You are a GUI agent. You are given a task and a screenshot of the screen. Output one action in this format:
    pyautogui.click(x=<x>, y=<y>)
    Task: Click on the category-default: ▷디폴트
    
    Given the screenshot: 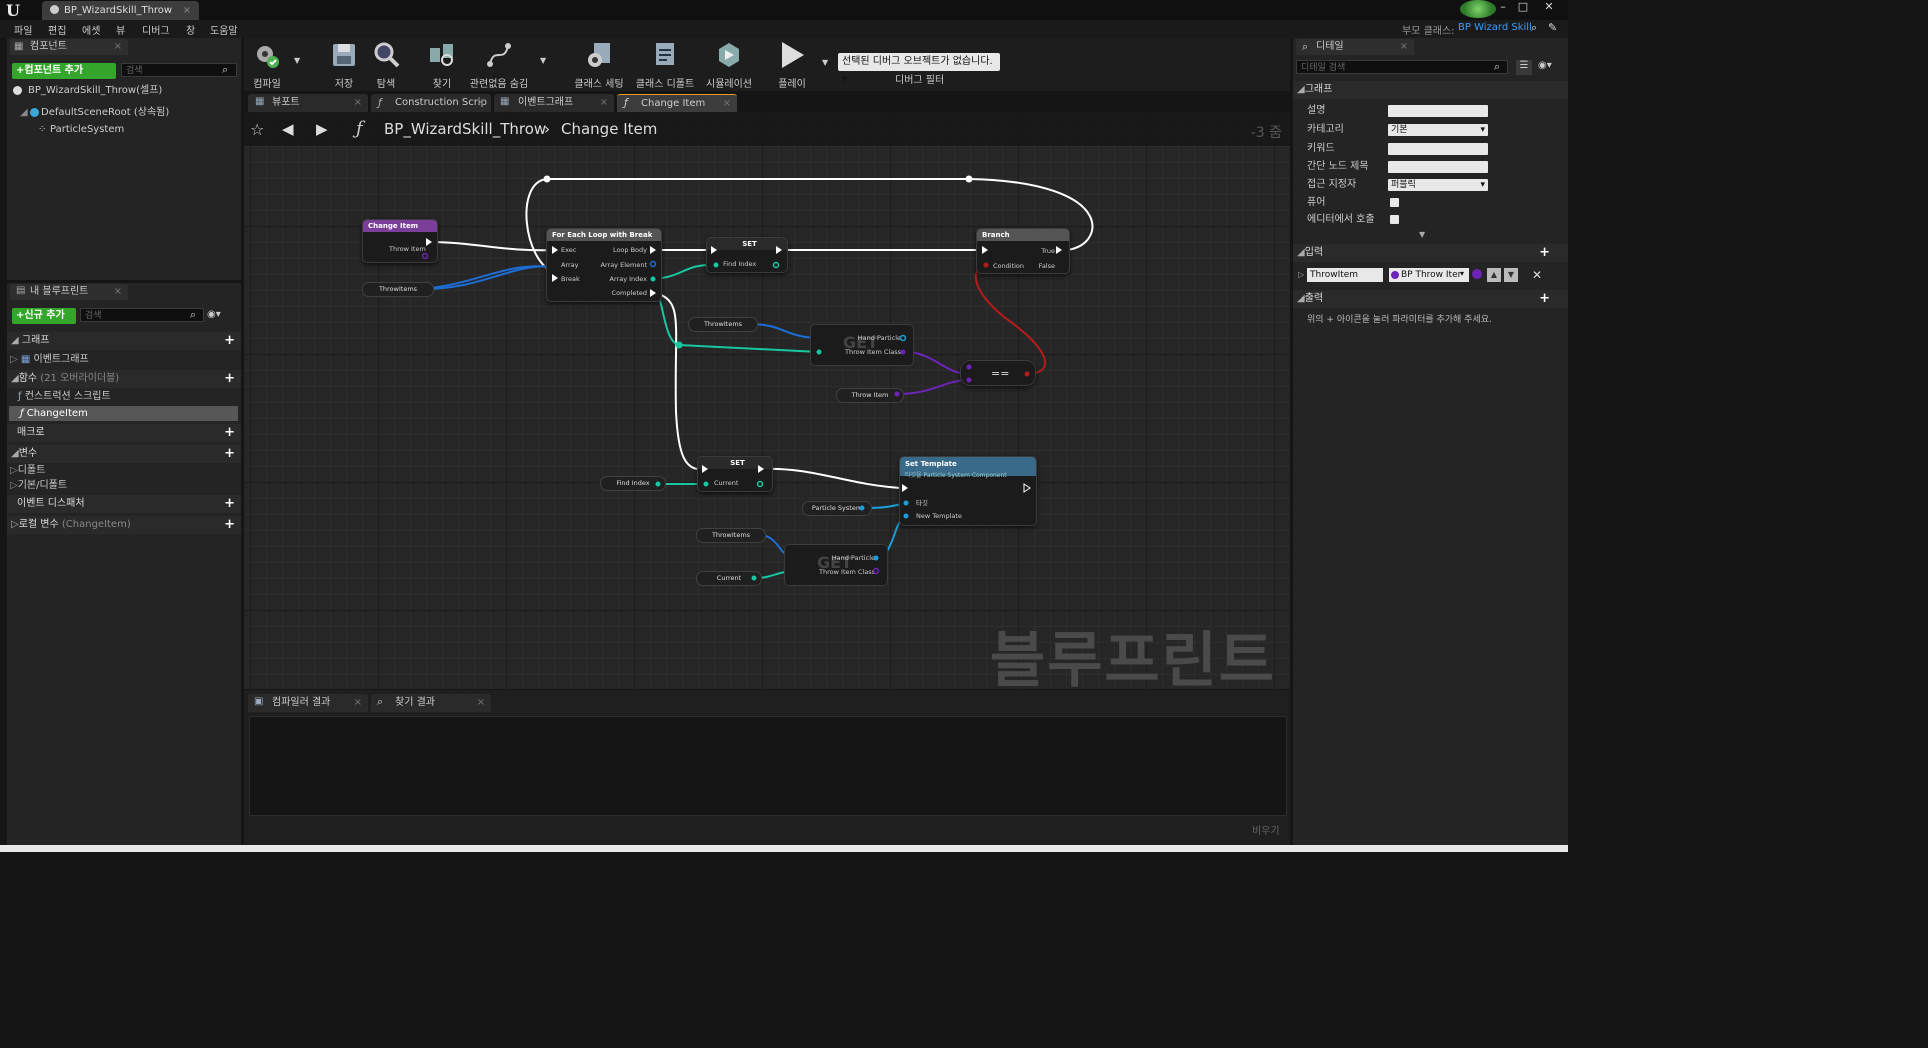 What is the action you would take?
    pyautogui.click(x=27, y=471)
    